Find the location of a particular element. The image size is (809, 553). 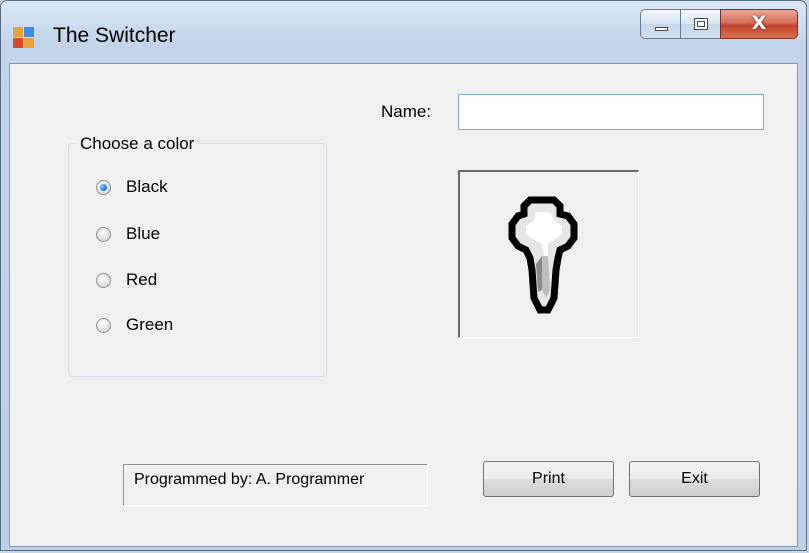

minimize-button is located at coordinates (660, 24).